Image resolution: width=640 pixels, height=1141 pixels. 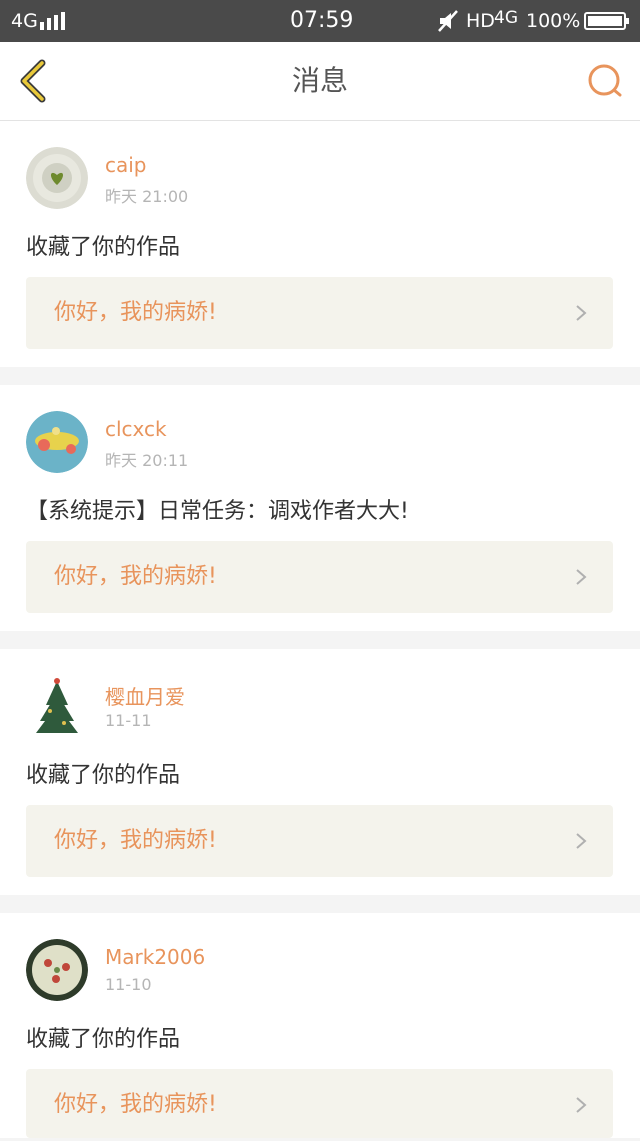 I want to click on nav-bar: 消息, so click(x=320, y=81).